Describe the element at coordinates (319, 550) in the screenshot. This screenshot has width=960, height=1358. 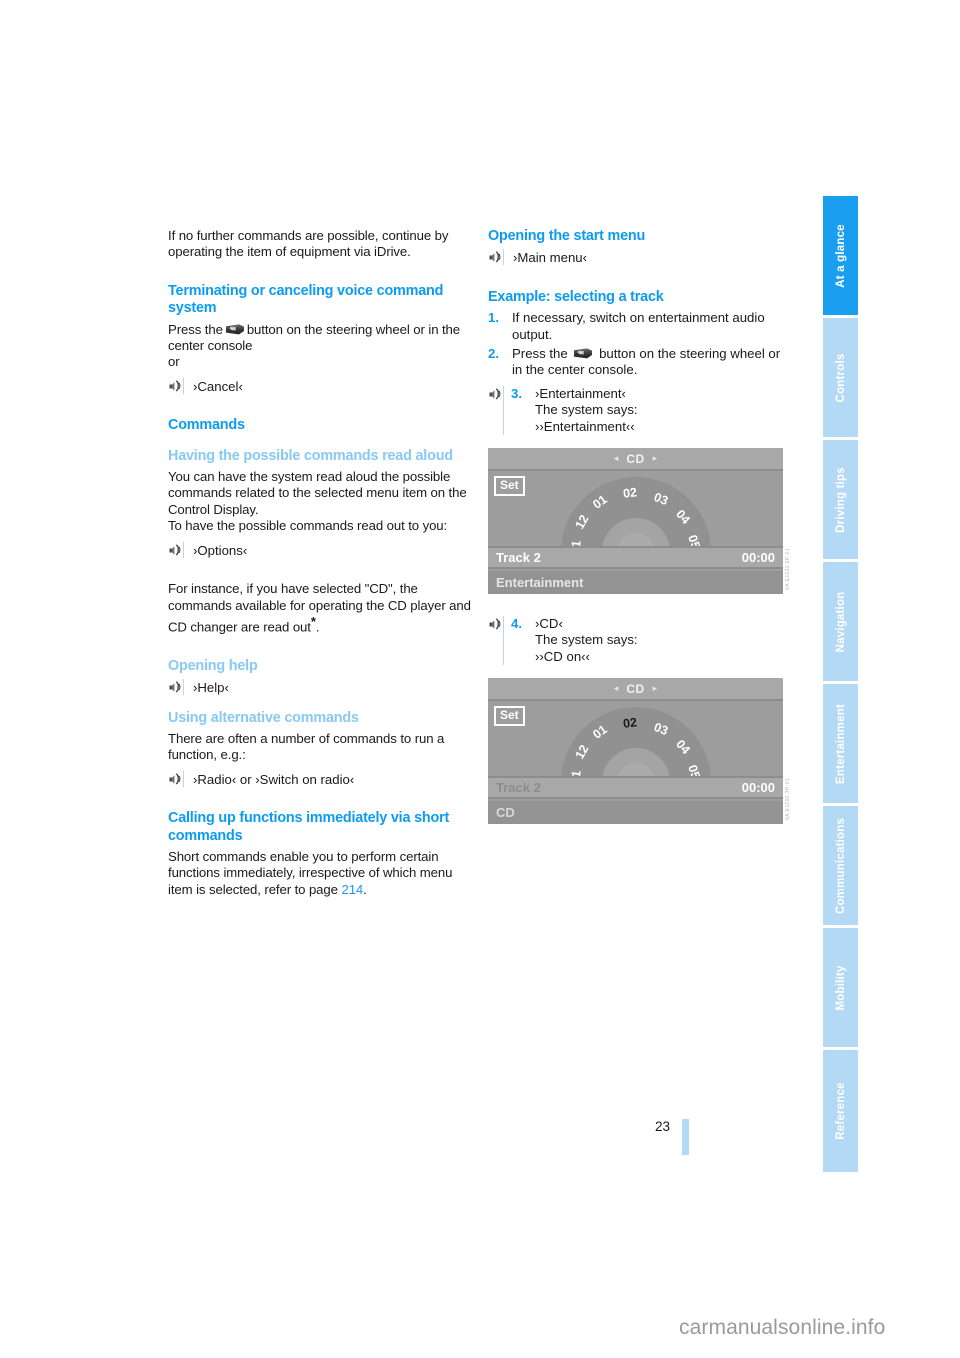
I see `options-command-line: ›Options‹` at that location.